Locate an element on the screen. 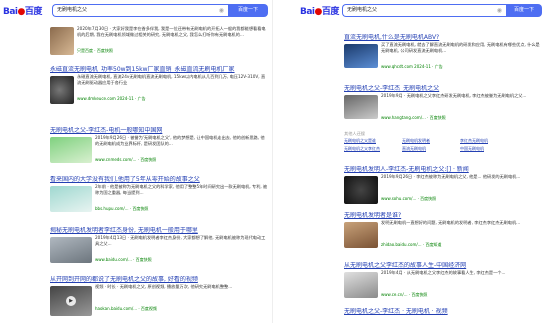 The height and width of the screenshot is (323, 546). result-title: 无刷电机之父-李红杰_无刷电机之父 is located at coordinates (443, 89).